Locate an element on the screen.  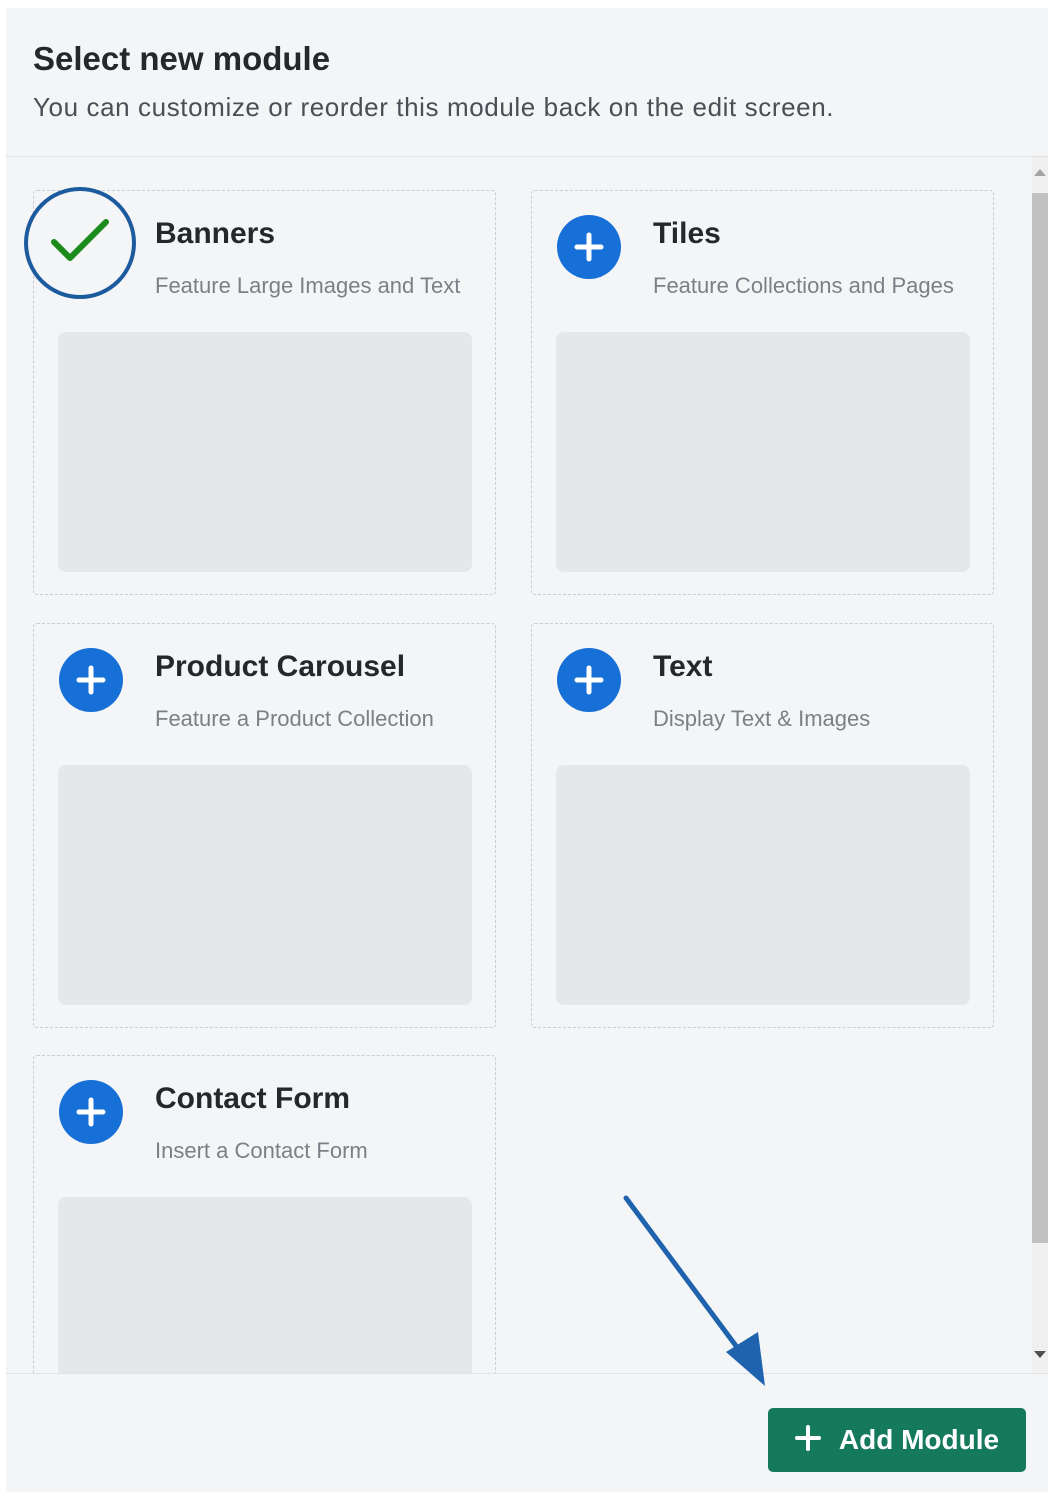
scroll-up-arrow-icon is located at coordinates (1040, 172).